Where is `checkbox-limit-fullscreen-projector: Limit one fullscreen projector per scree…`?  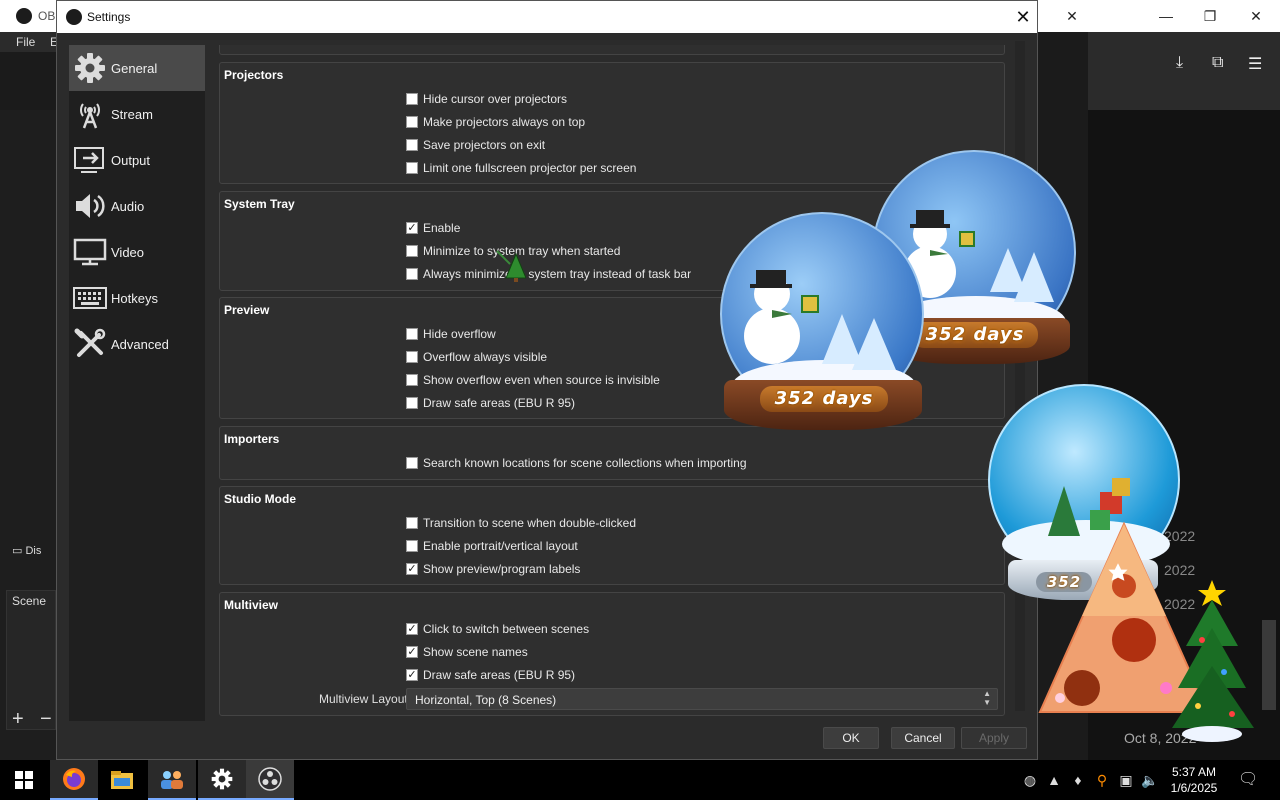 checkbox-limit-fullscreen-projector: Limit one fullscreen projector per scree… is located at coordinates (521, 168).